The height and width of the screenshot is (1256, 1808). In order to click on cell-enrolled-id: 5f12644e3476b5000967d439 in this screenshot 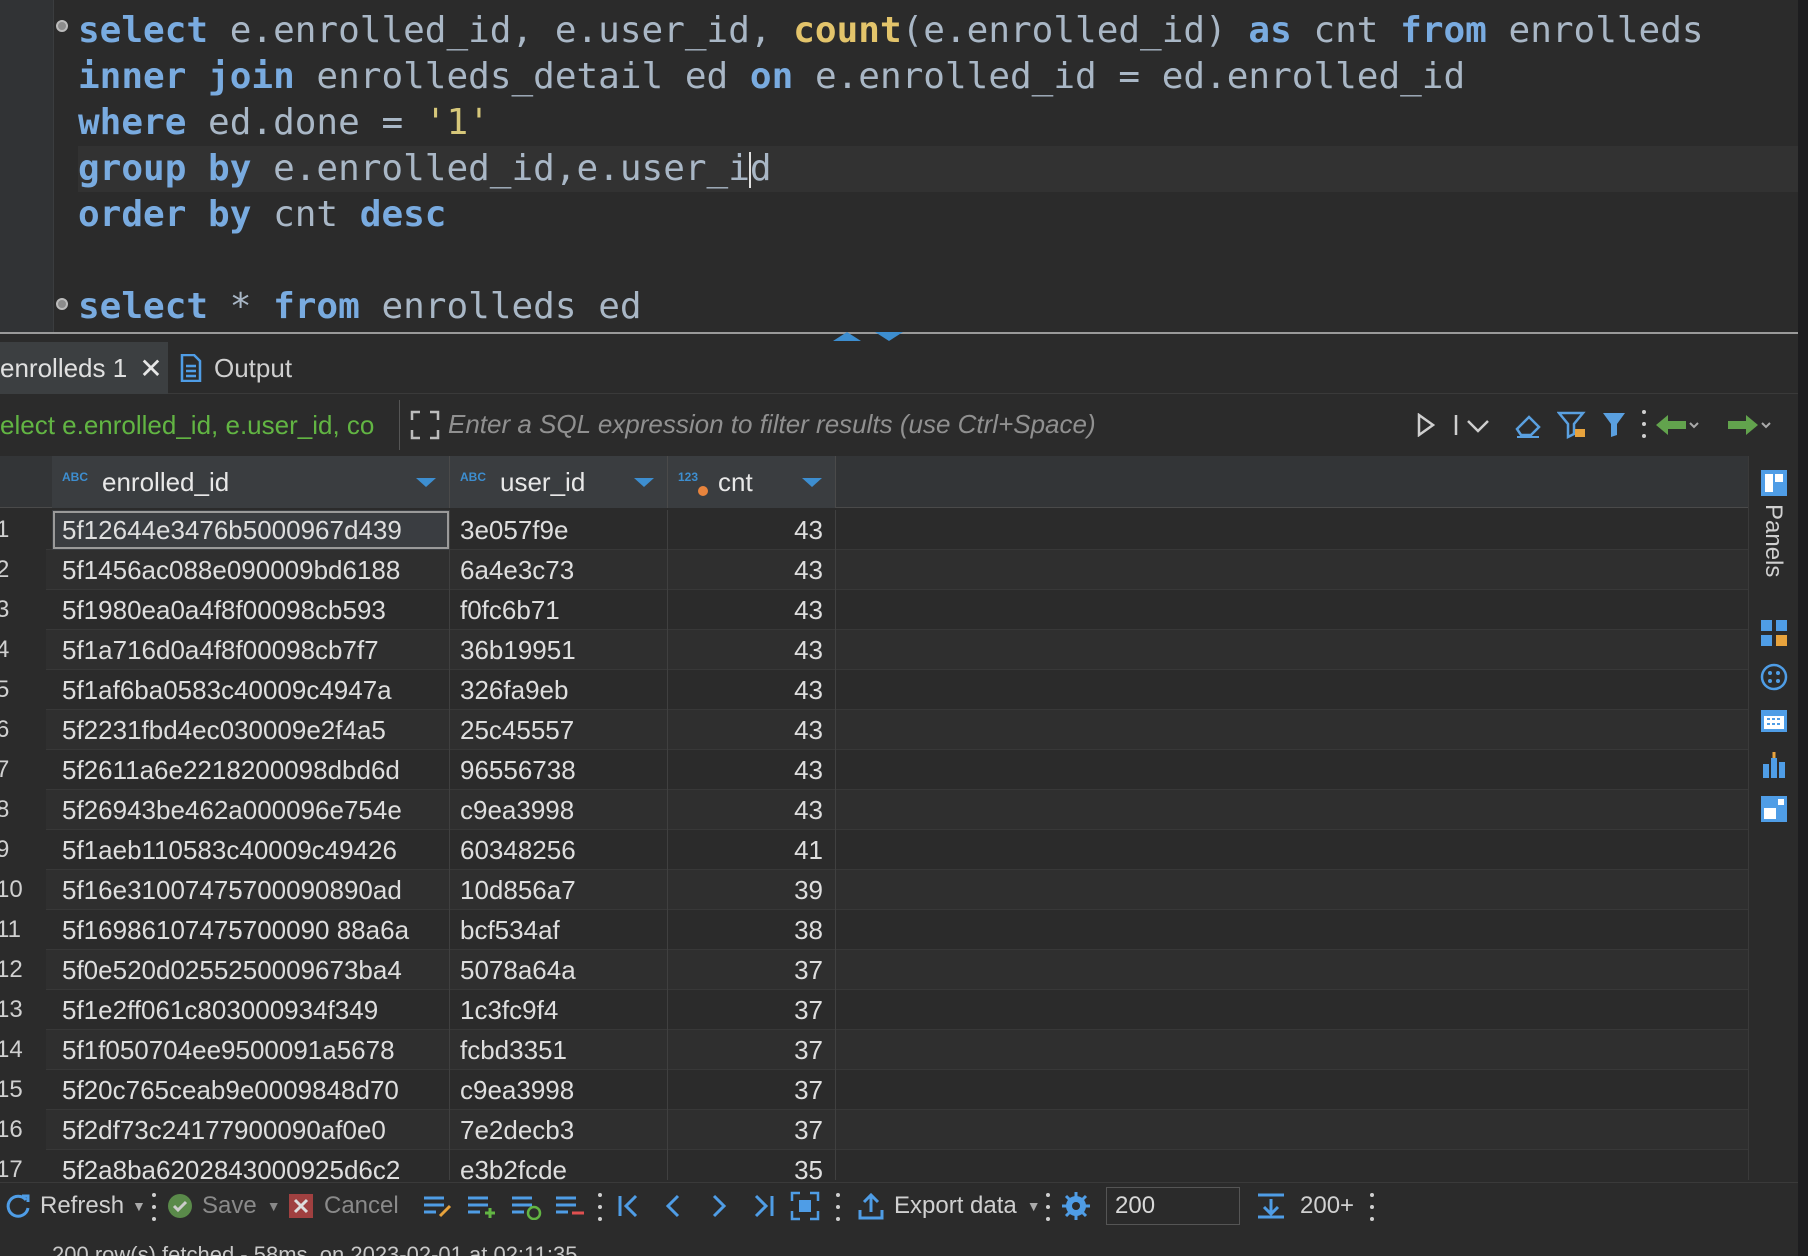, I will do `click(251, 530)`.